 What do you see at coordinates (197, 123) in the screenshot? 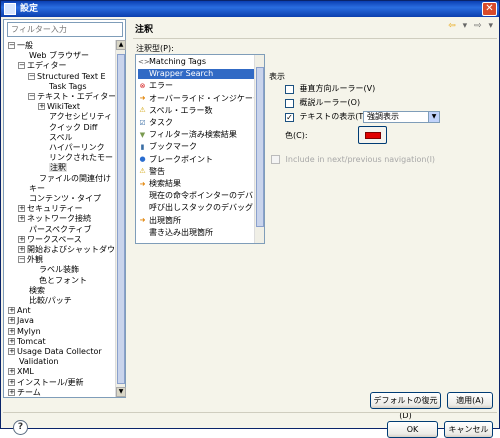
I see `annotation-type-item: ☑ タスク` at bounding box center [197, 123].